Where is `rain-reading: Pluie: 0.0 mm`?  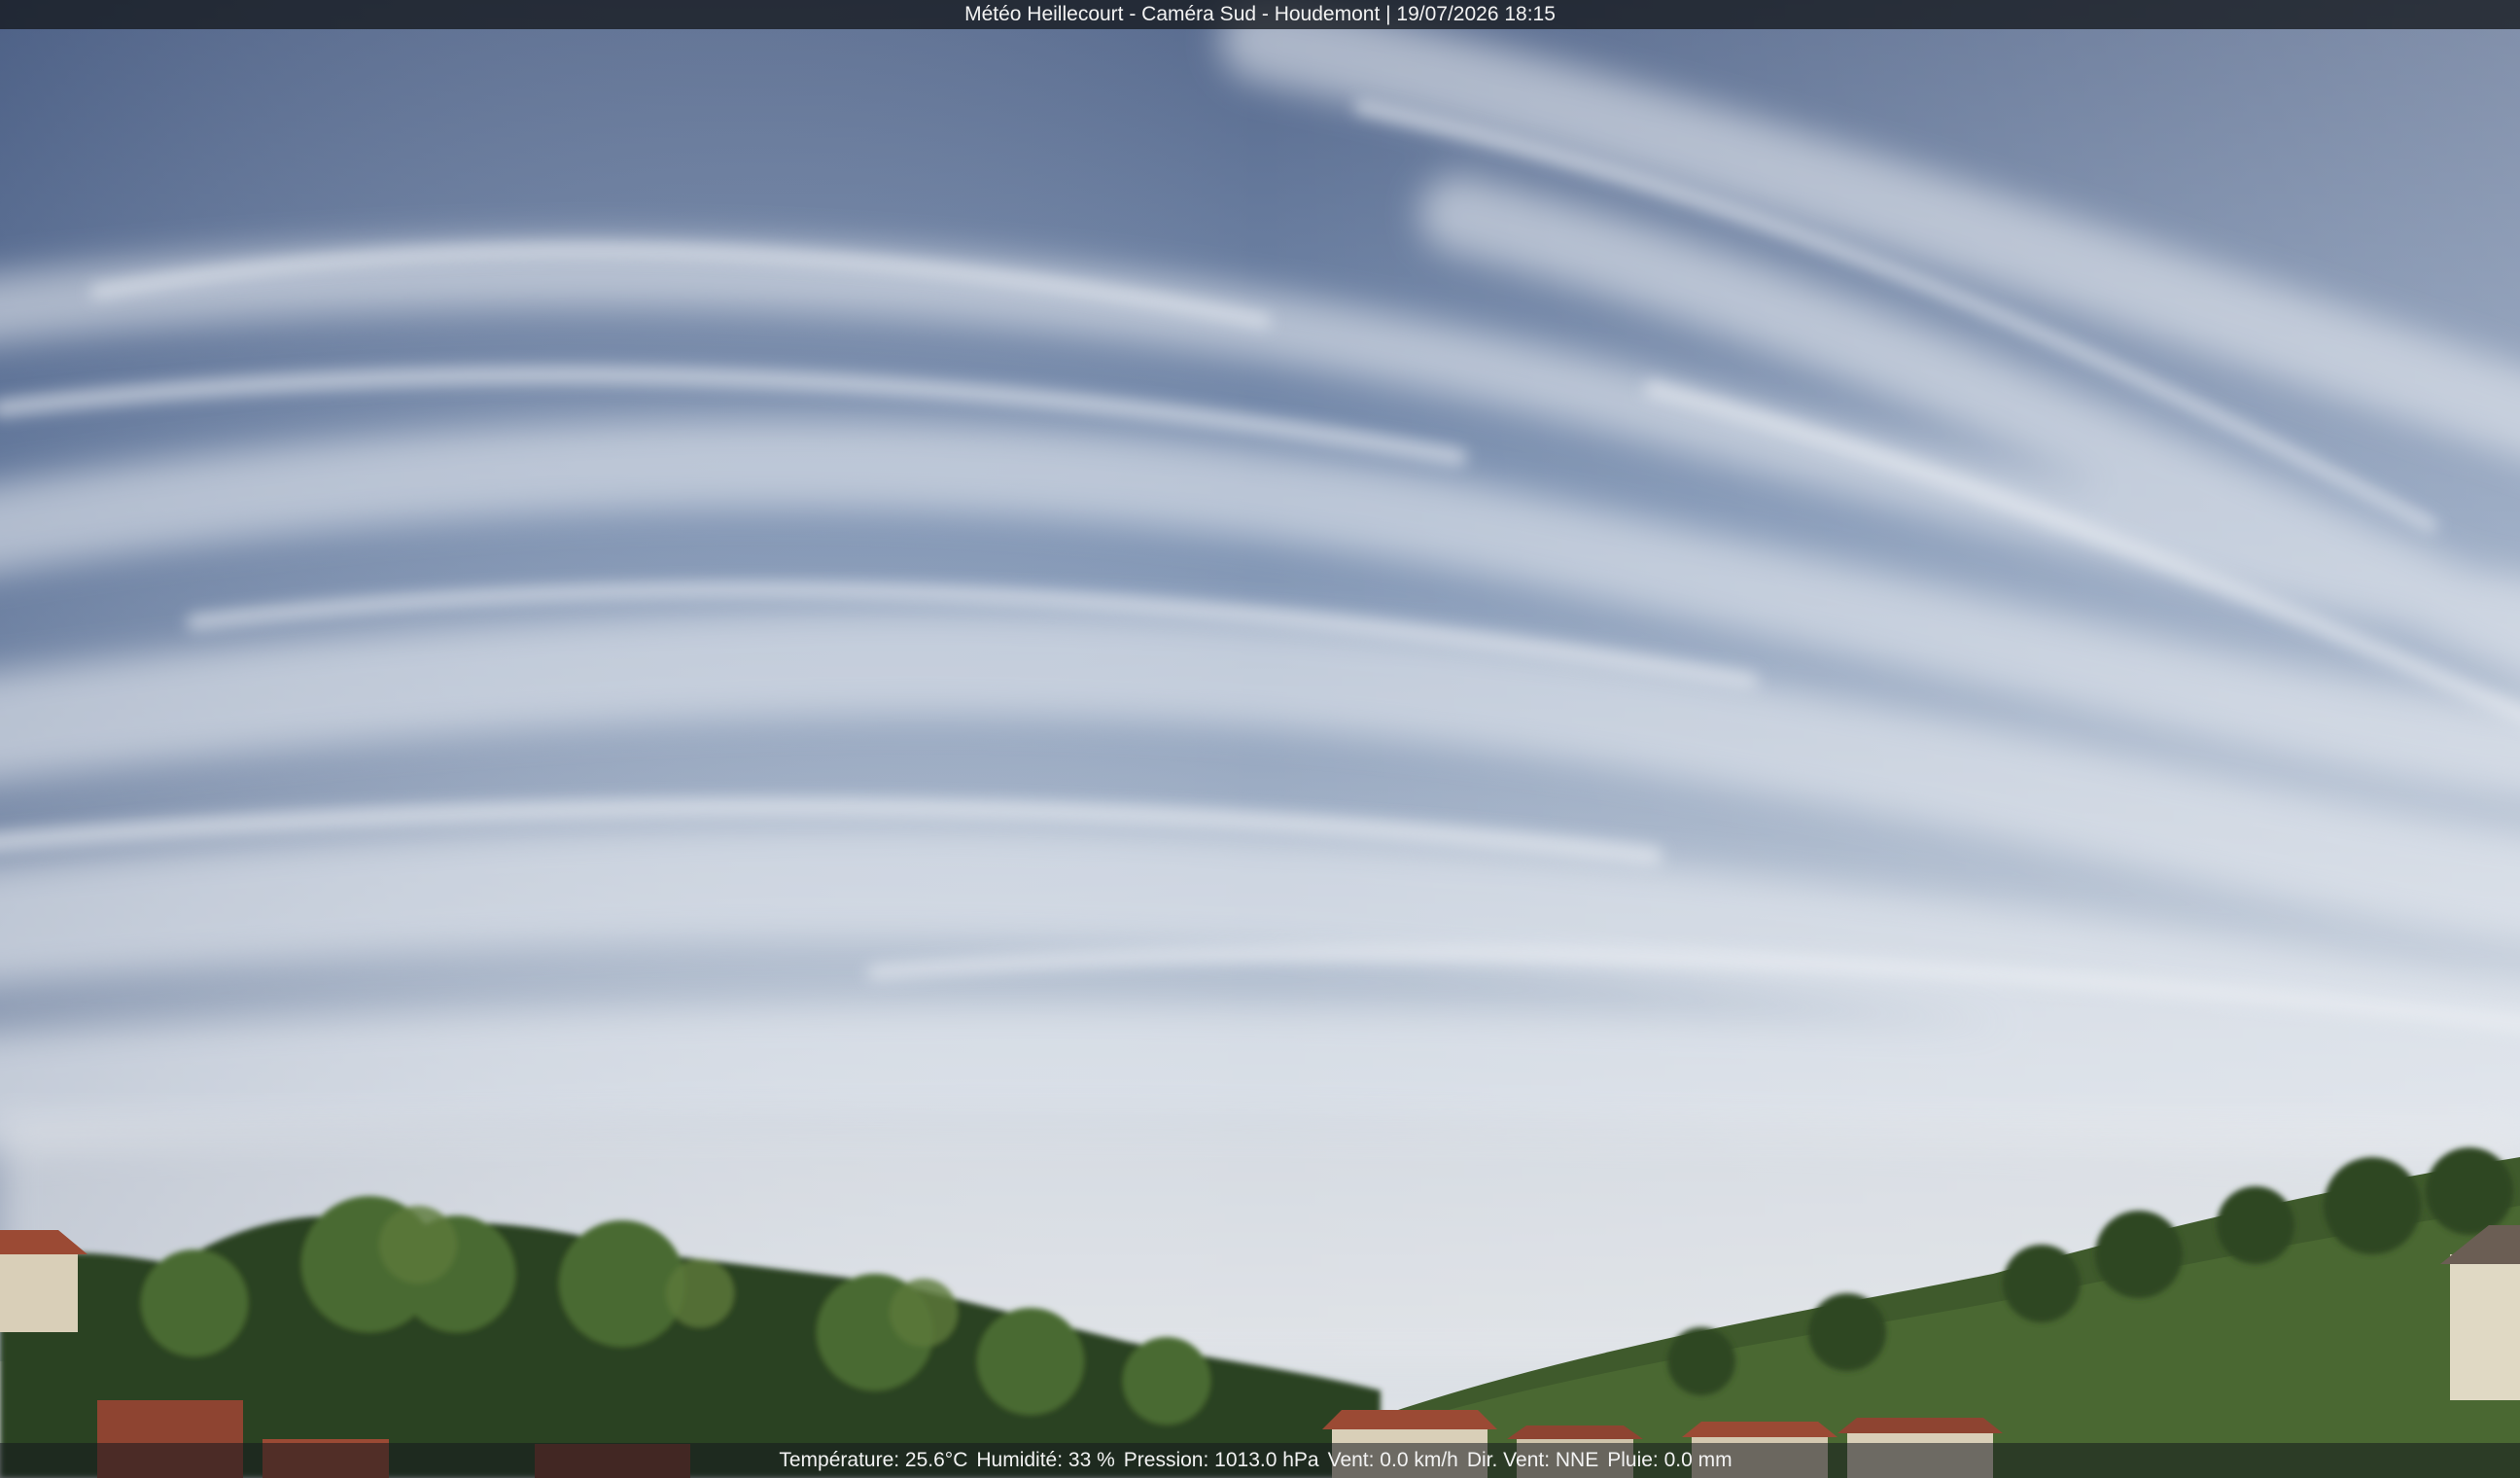 rain-reading: Pluie: 0.0 mm is located at coordinates (1669, 1460).